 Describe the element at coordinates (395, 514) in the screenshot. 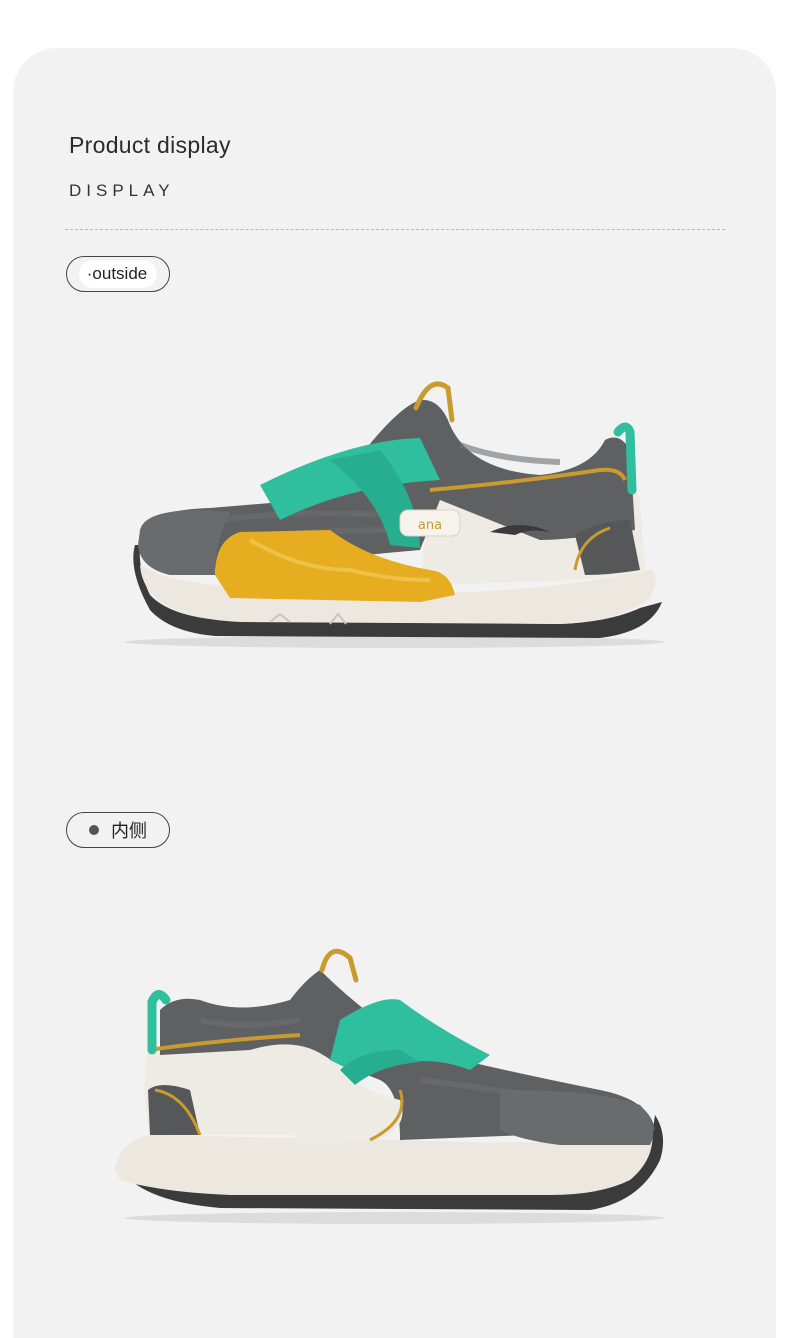

I see `shoe-outside-image: ana` at that location.